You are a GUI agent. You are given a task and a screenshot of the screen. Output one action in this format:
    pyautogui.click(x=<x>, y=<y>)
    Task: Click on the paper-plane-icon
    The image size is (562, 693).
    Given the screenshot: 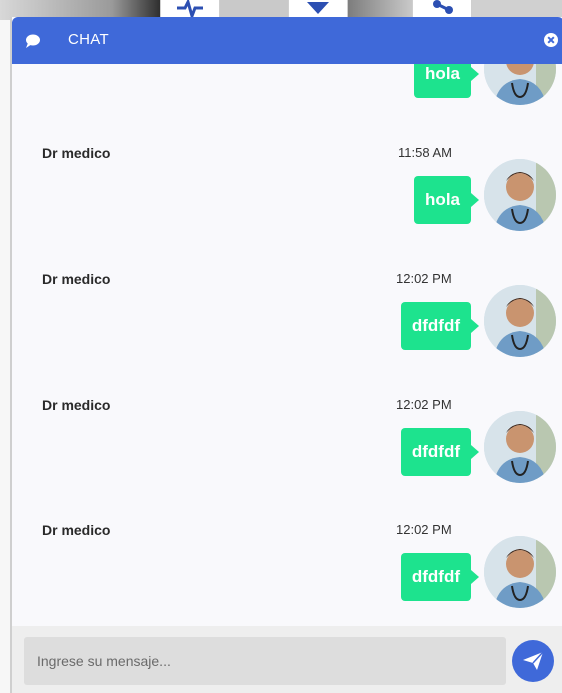 What is the action you would take?
    pyautogui.click(x=533, y=660)
    